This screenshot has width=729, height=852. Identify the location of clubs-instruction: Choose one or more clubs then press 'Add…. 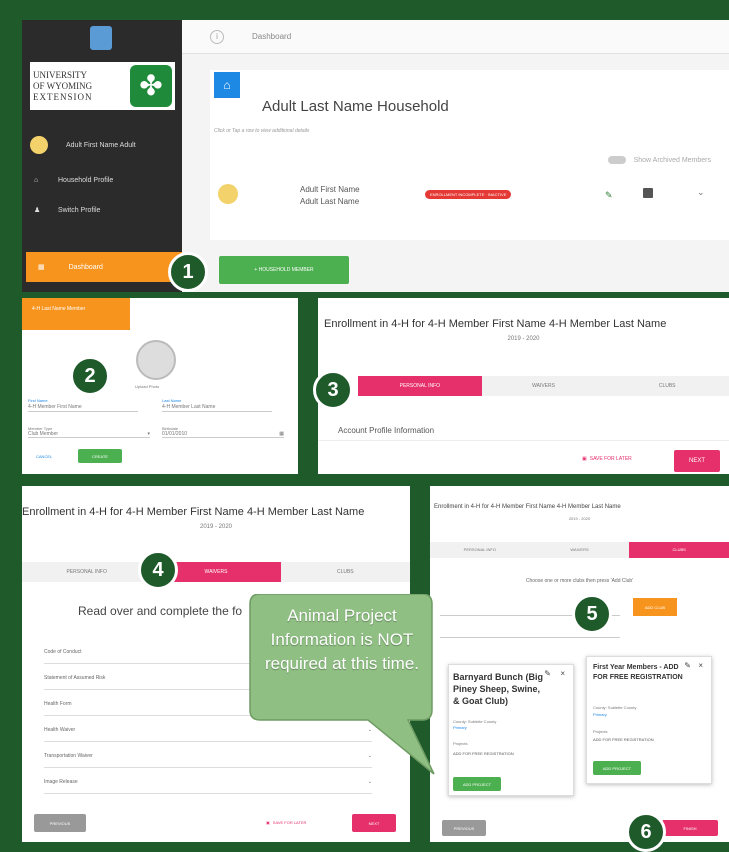
(579, 581).